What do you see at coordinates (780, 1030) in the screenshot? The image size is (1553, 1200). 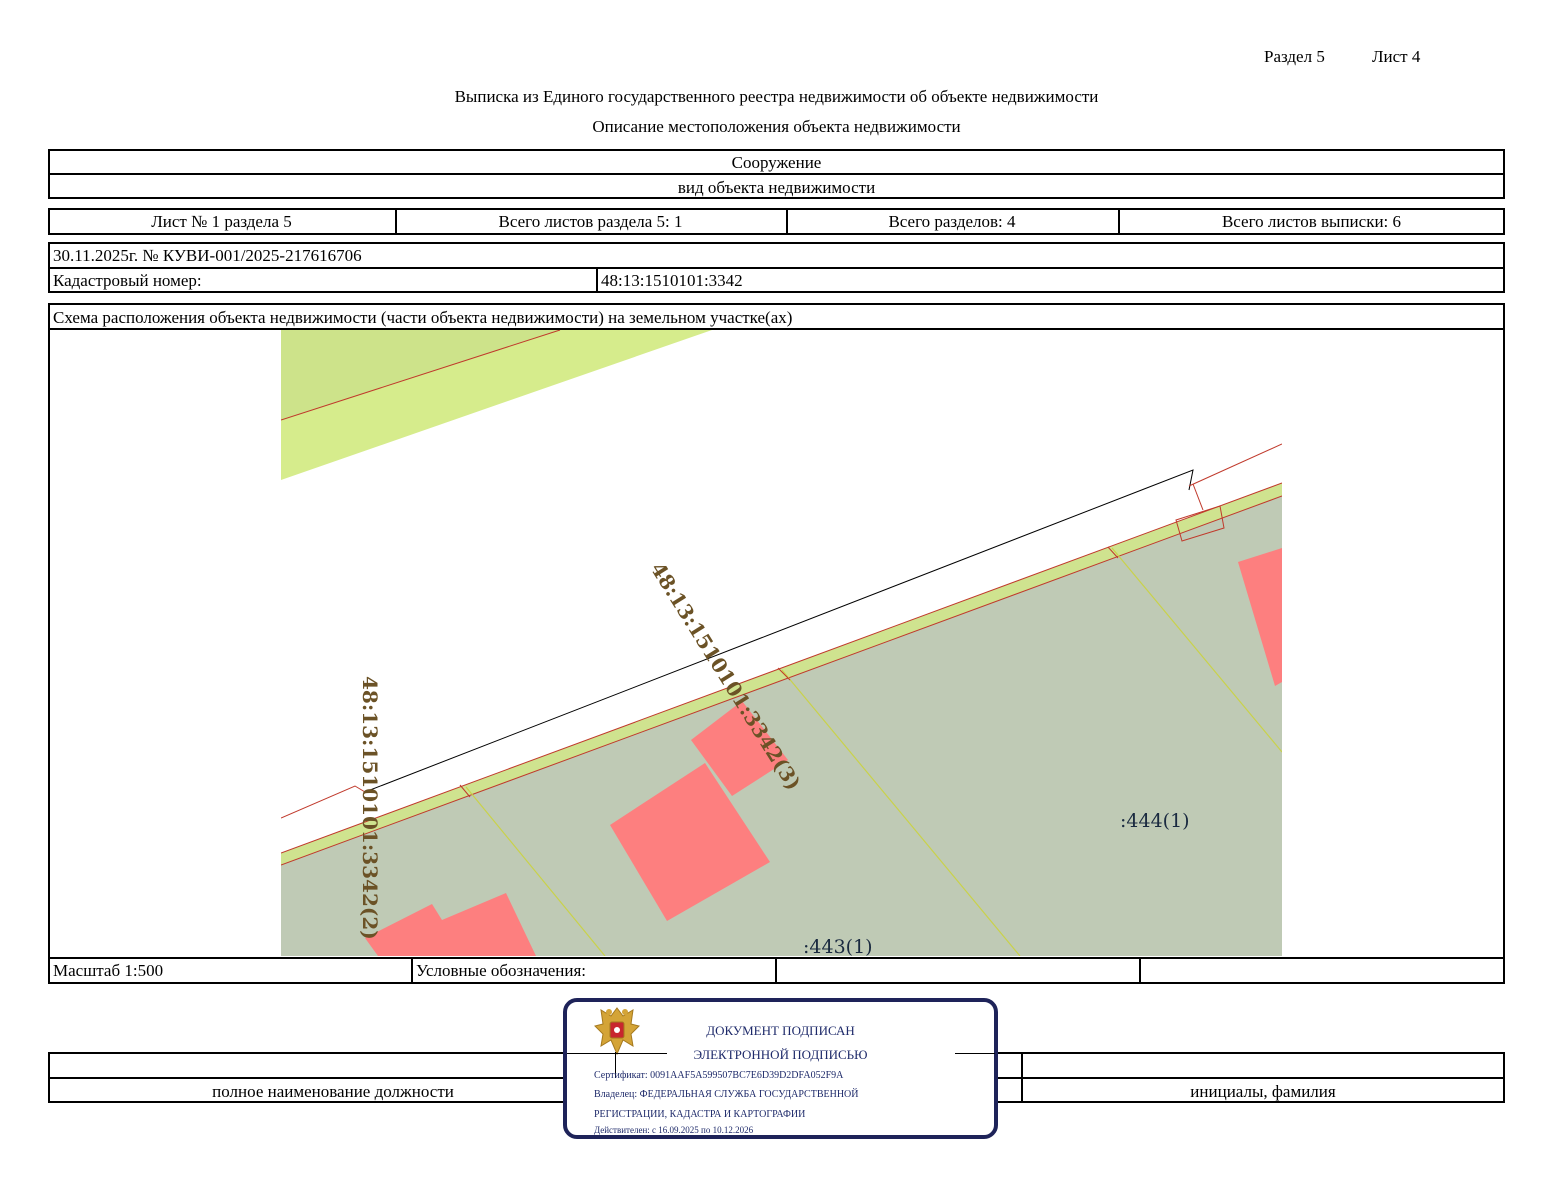 I see `stamp-line-1: ДОКУМЕНТ ПОДПИСАН` at bounding box center [780, 1030].